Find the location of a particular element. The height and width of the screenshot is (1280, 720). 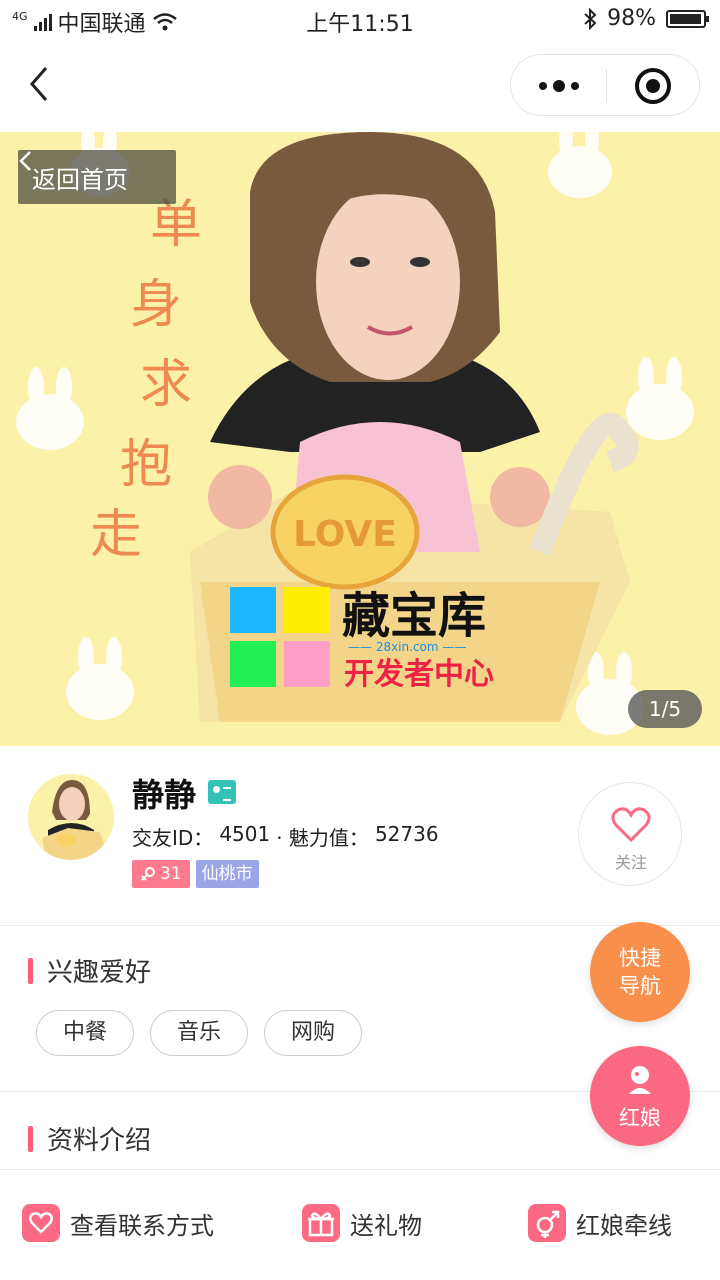

charm-value: 52736 is located at coordinates (406, 834).